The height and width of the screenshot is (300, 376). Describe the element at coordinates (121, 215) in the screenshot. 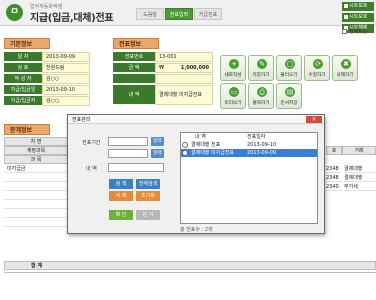

I see `confirm-button: 확 인` at that location.